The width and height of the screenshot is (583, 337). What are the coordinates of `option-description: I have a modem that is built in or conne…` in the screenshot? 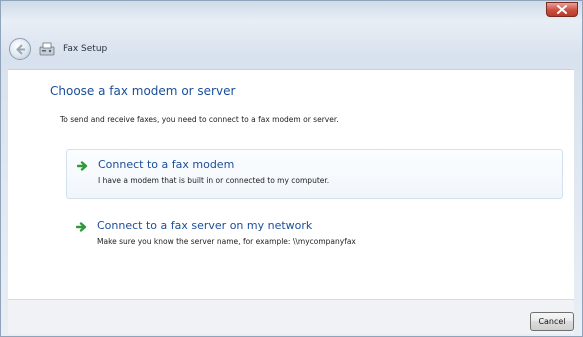 It's located at (214, 180).